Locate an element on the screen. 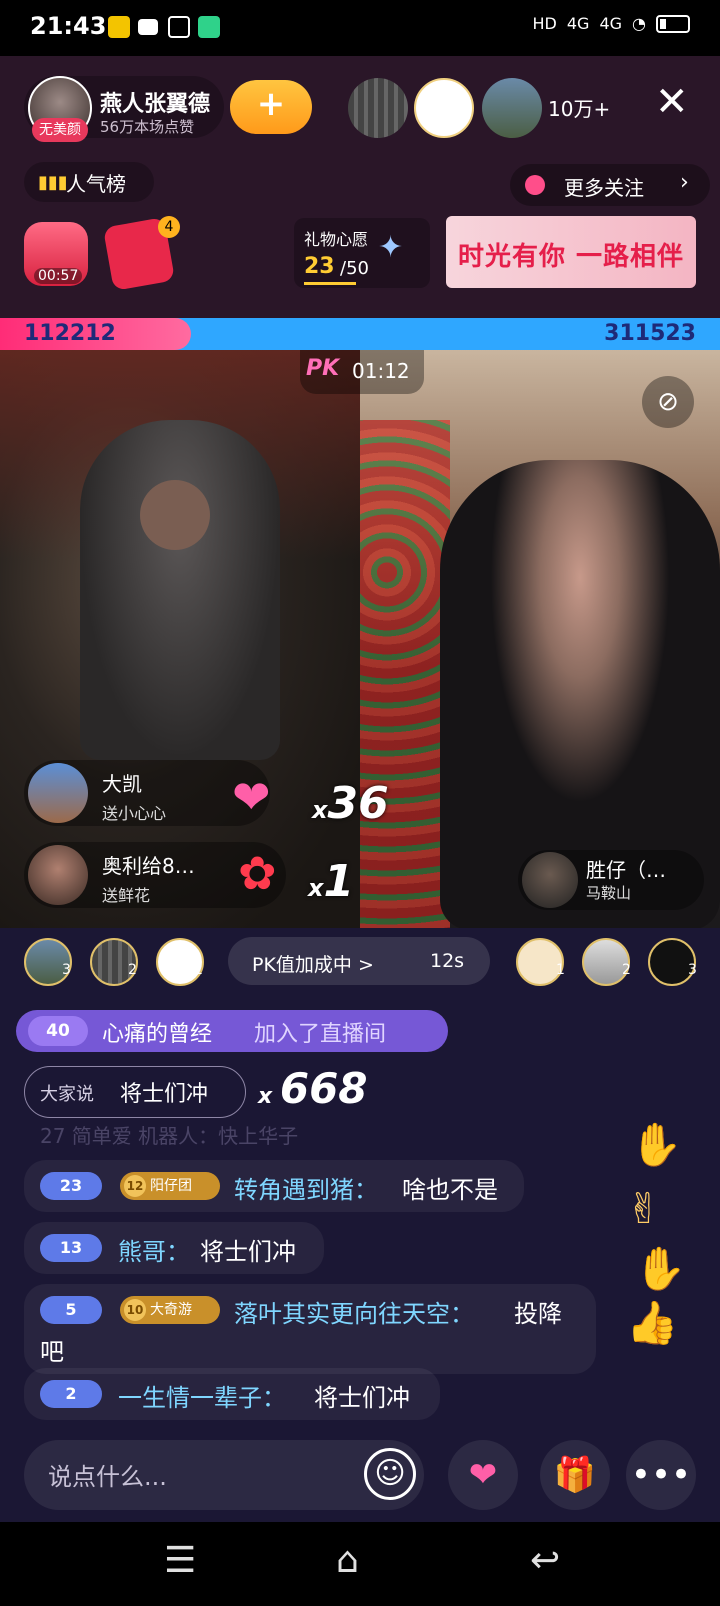  chat-user-level: 23 is located at coordinates (71, 1186).